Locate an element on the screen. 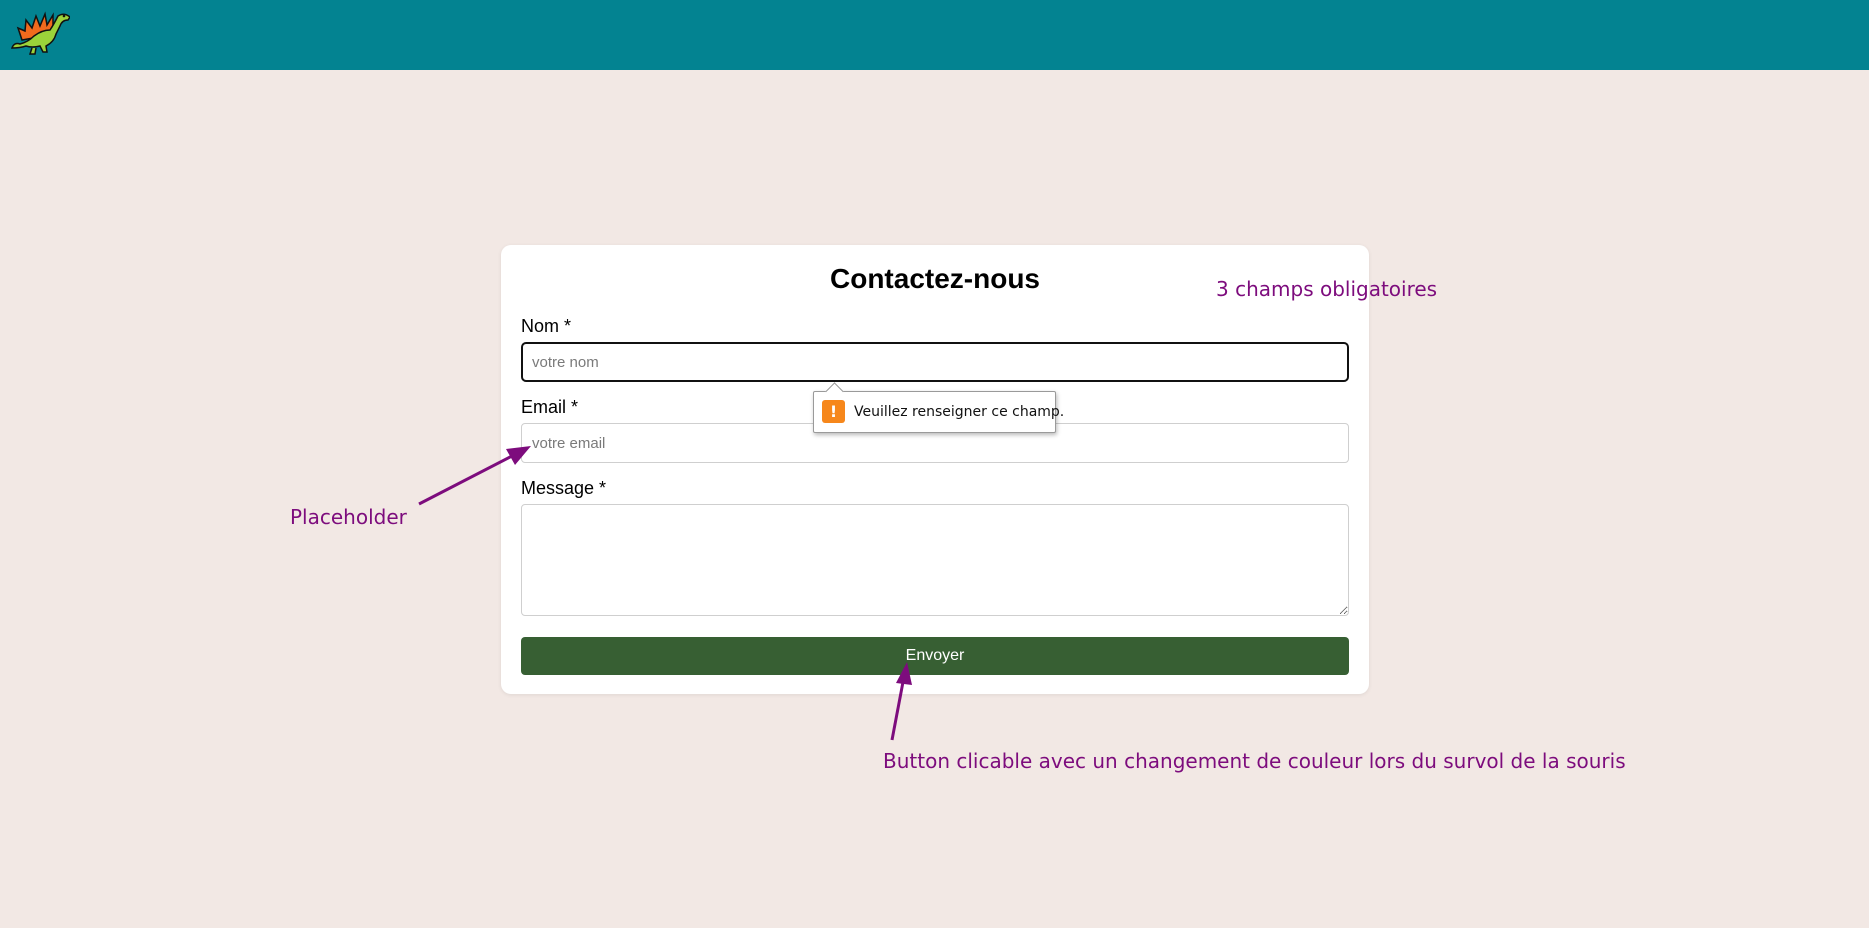  button-arrow-head is located at coordinates (904, 673).